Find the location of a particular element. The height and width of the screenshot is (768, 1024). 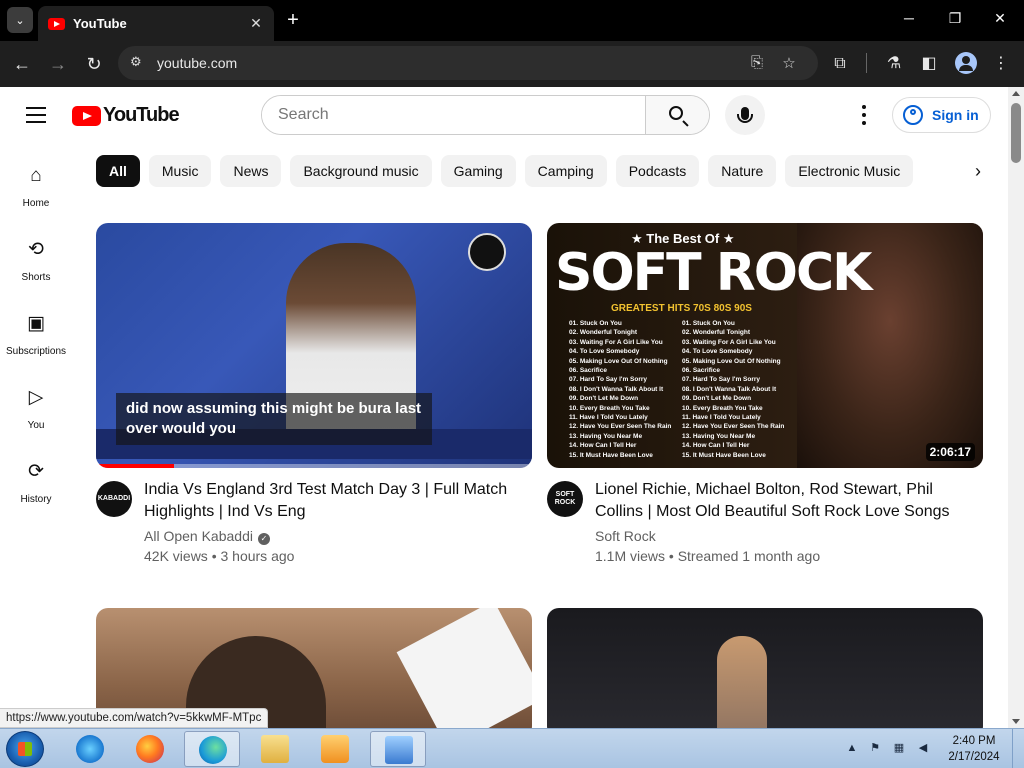

sidebar-item-subscriptions: ▣ Subscriptions is located at coordinates (36, 330).